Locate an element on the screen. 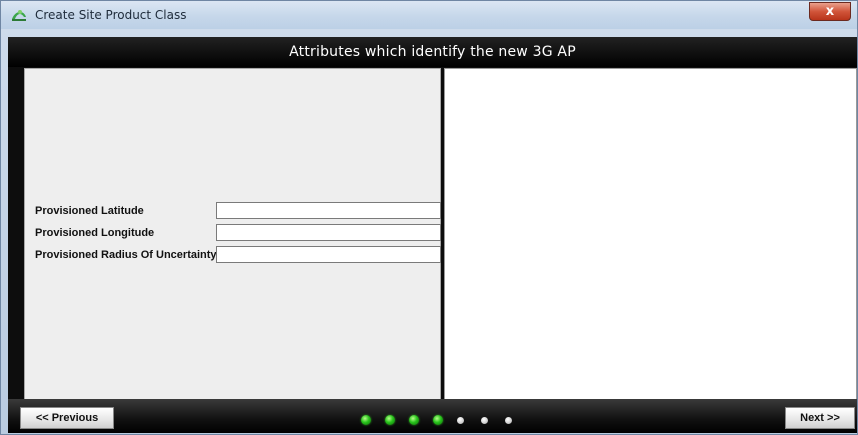 Image resolution: width=858 pixels, height=435 pixels. latitude-input is located at coordinates (328, 210).